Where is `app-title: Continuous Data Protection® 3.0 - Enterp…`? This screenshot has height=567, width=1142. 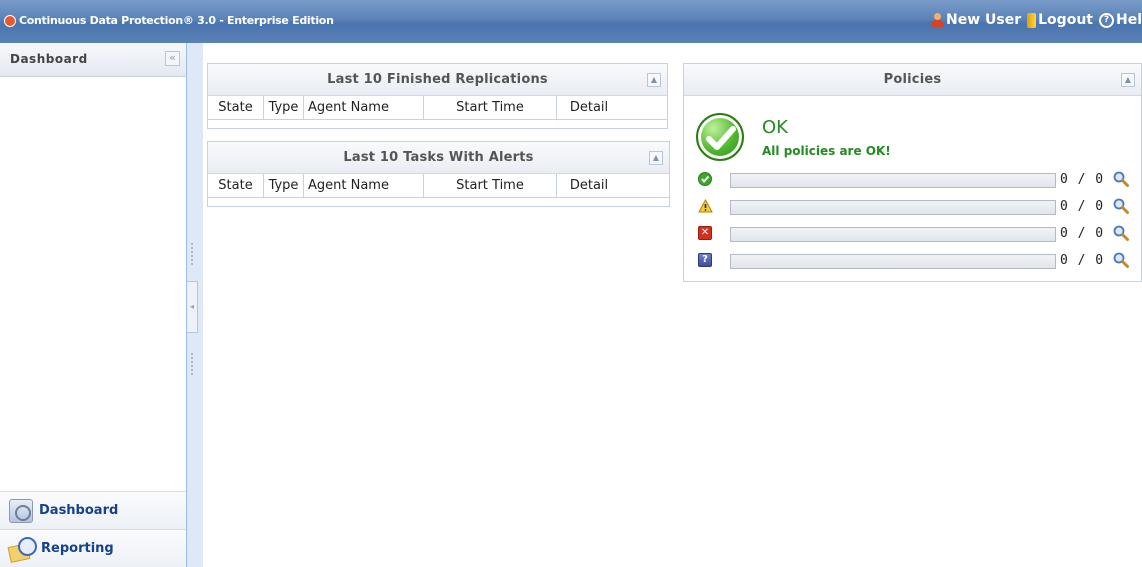
app-title: Continuous Data Protection® 3.0 - Enterp… is located at coordinates (176, 20).